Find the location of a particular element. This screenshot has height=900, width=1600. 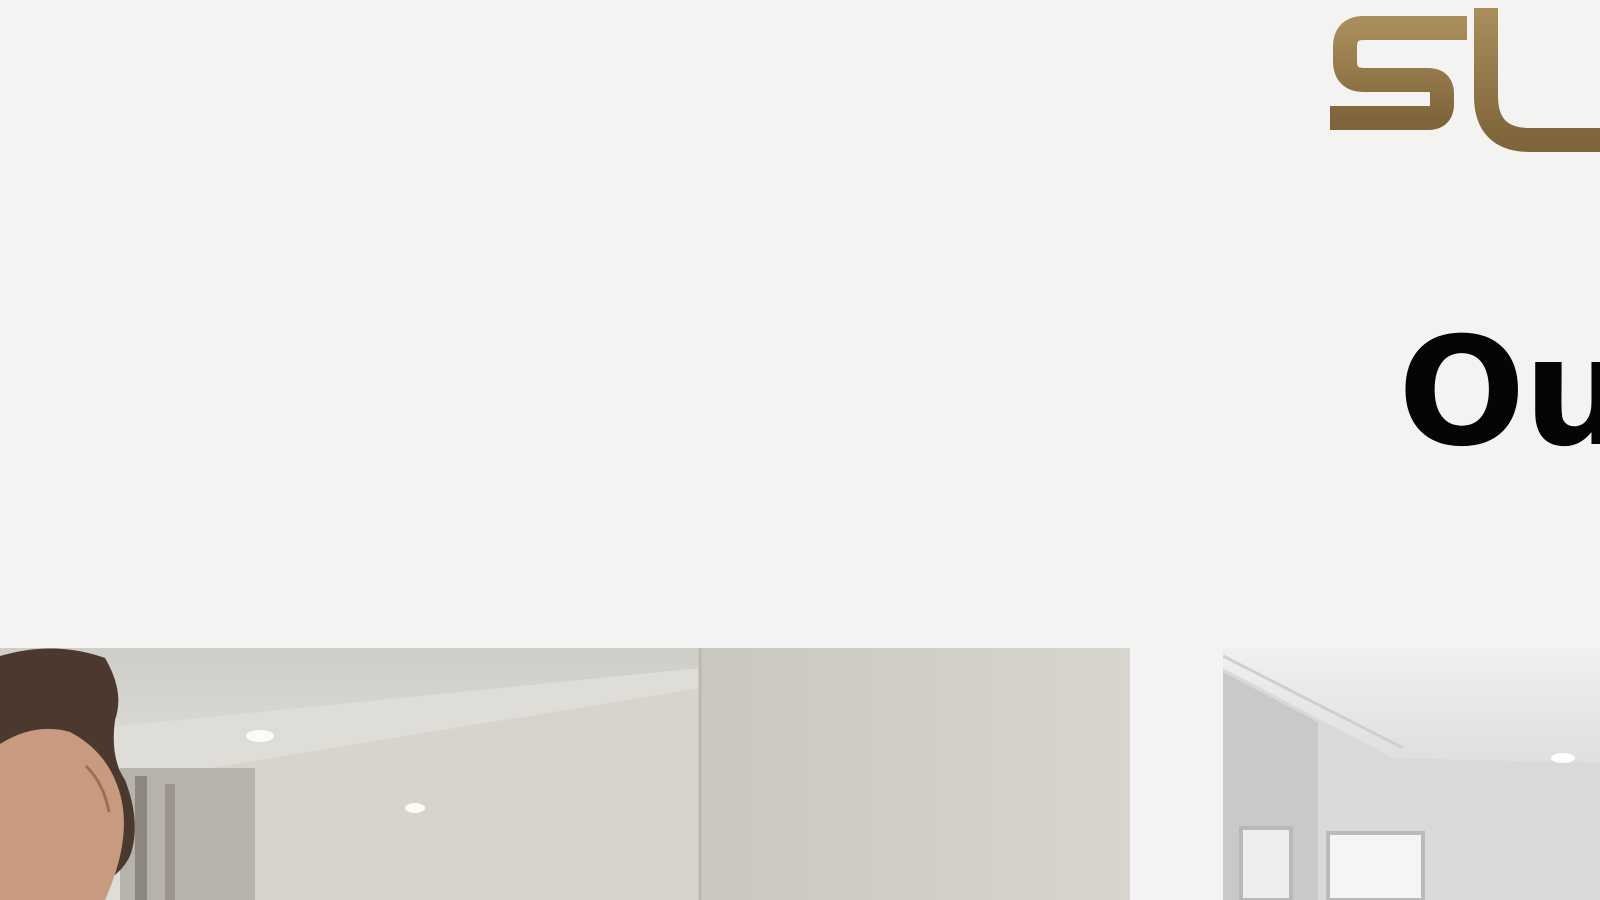

section-heading: Ou is located at coordinates (1499, 393).